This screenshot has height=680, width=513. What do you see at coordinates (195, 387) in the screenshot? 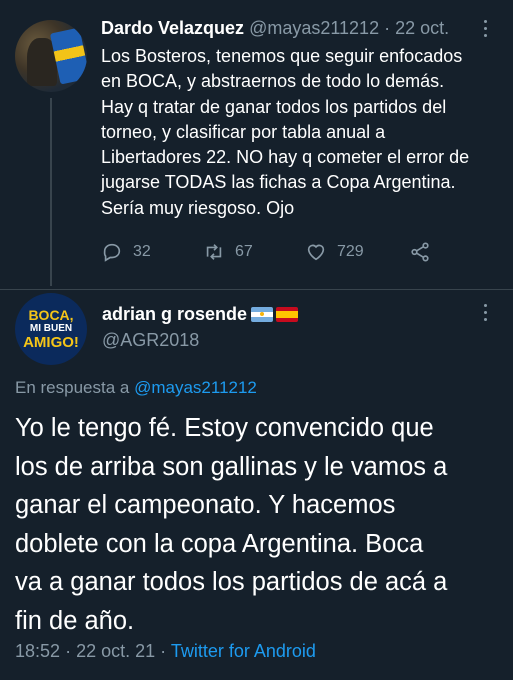
I see `reply-mention-link: @mayas211212` at bounding box center [195, 387].